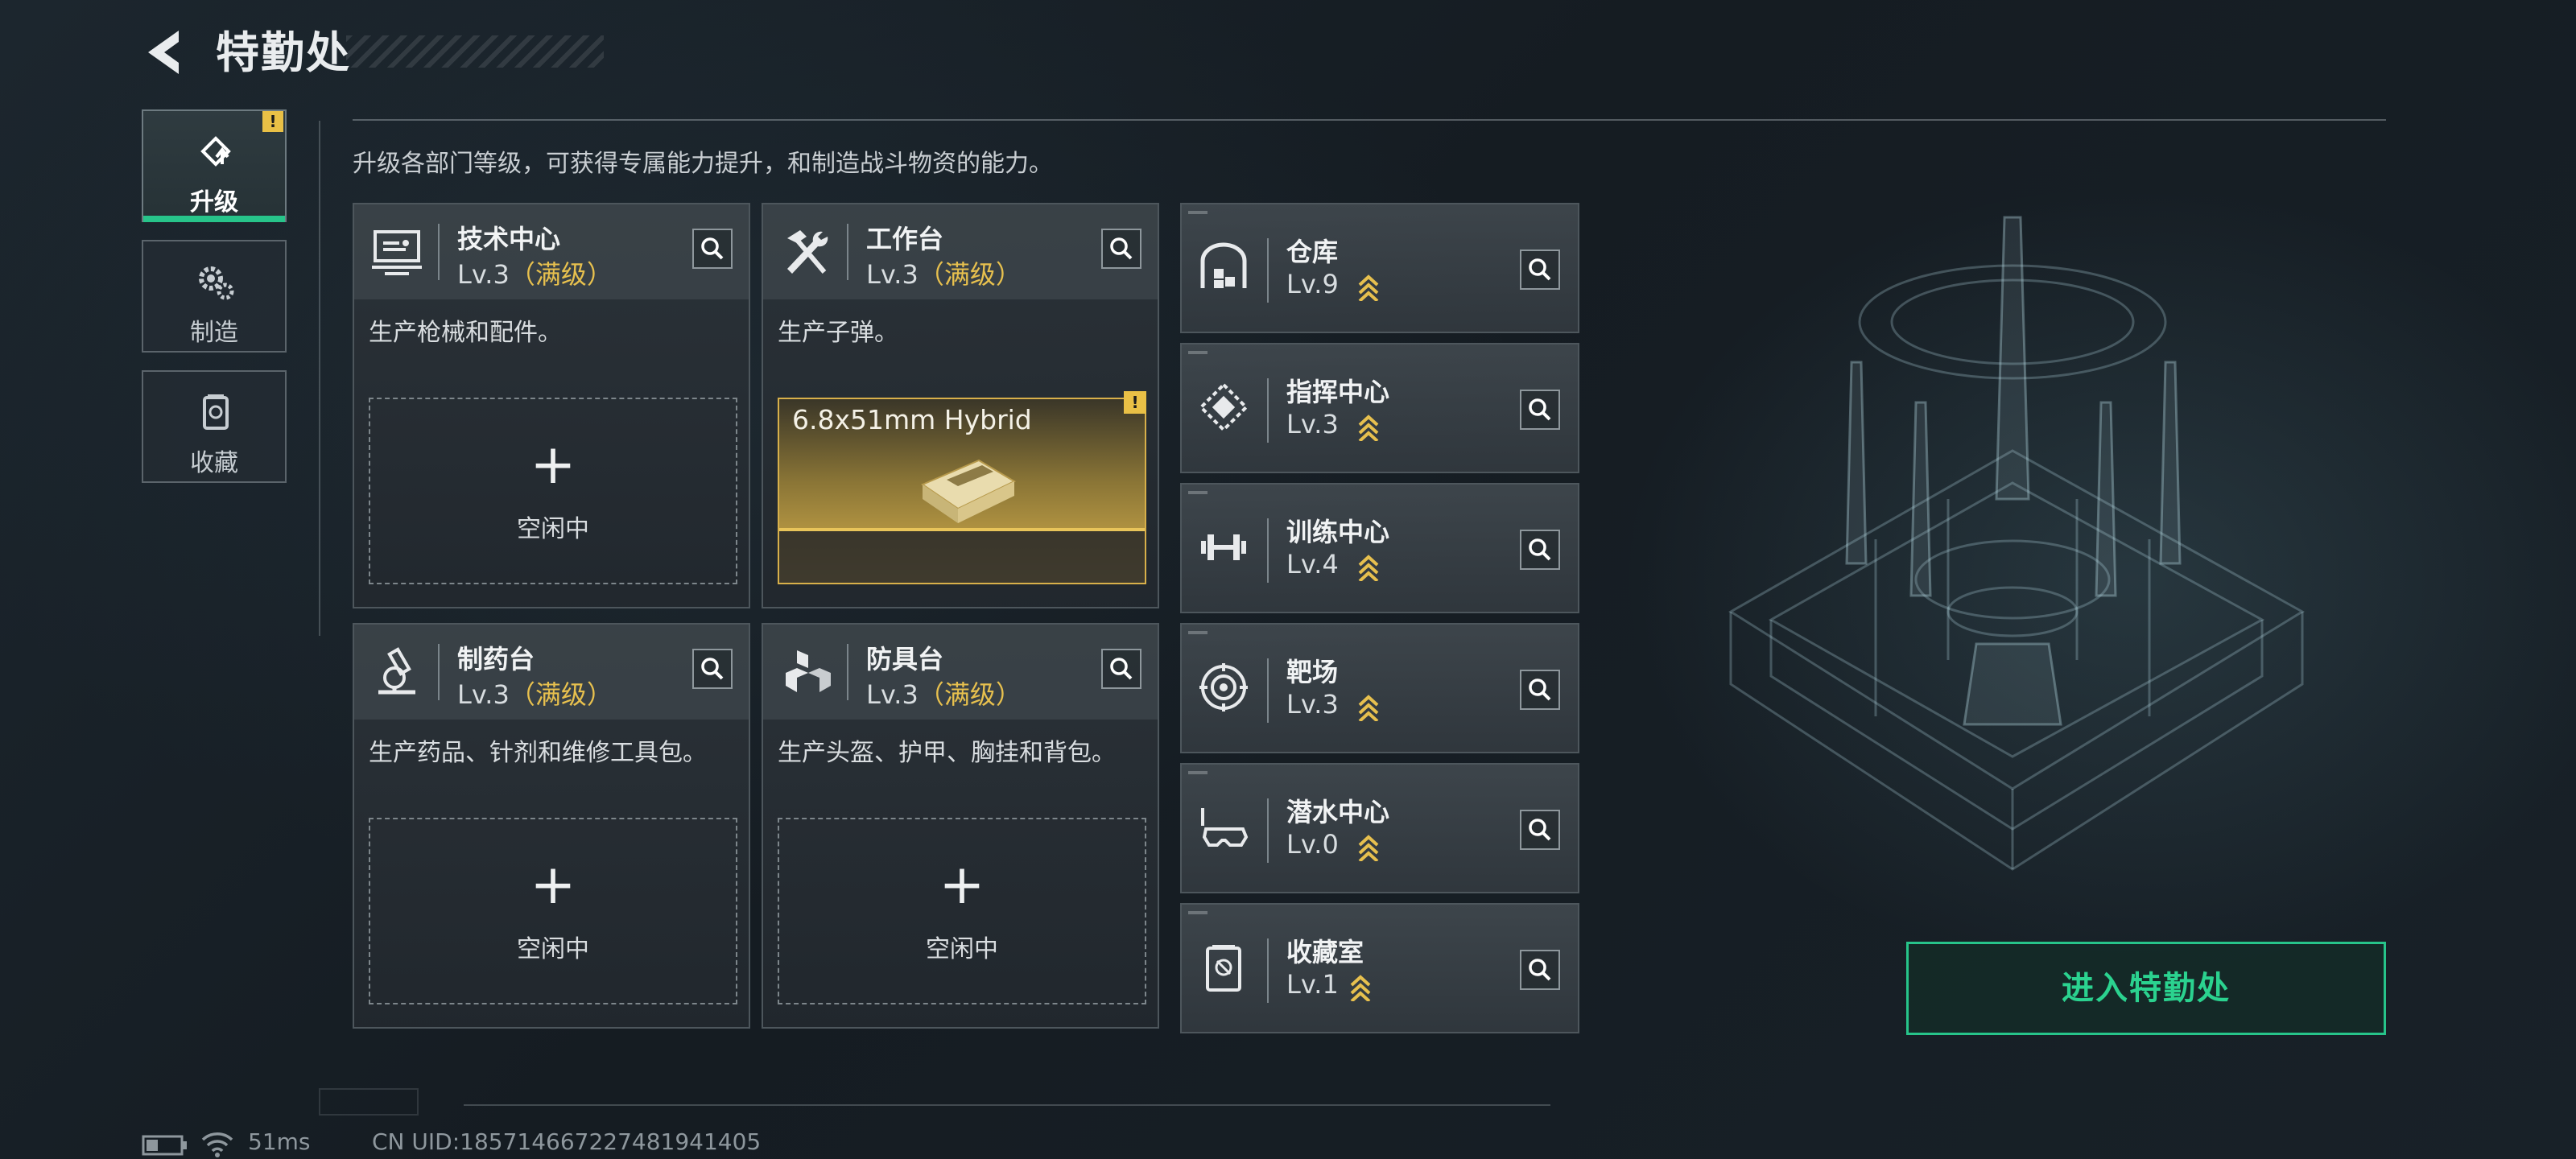 The image size is (2576, 1159). Describe the element at coordinates (216, 283) in the screenshot. I see `gears-icon` at that location.